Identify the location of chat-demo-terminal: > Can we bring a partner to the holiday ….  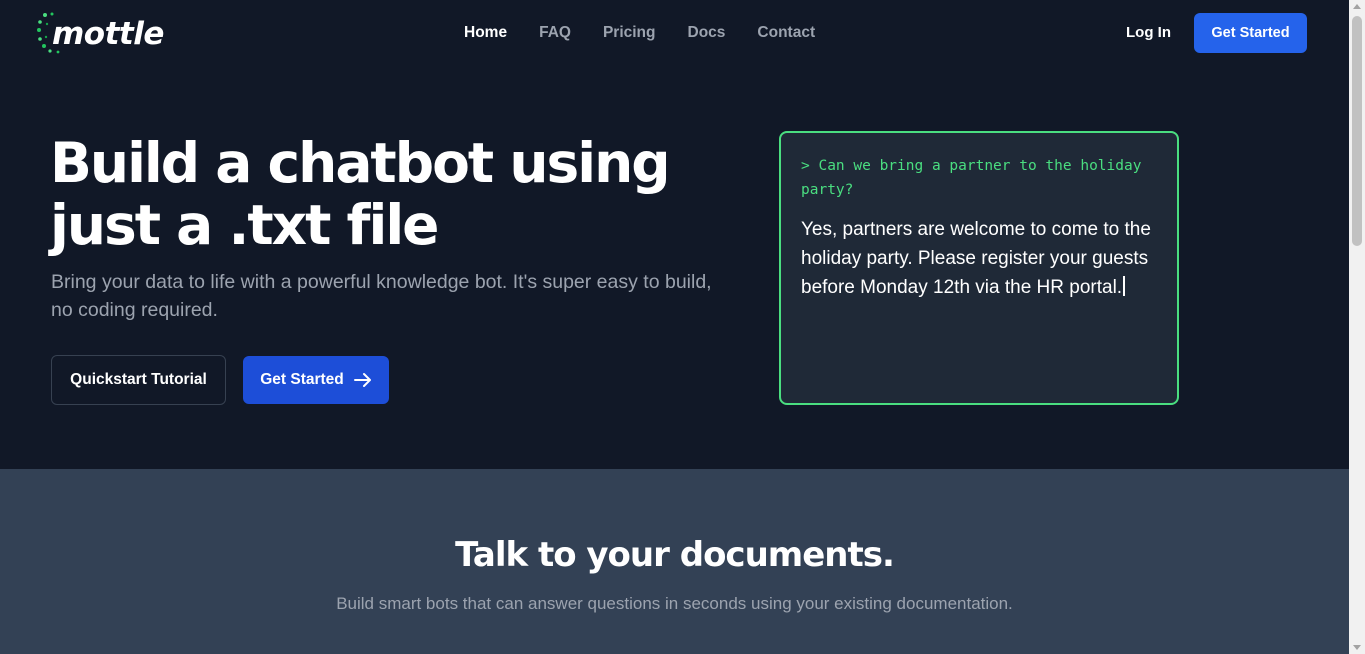
(979, 268).